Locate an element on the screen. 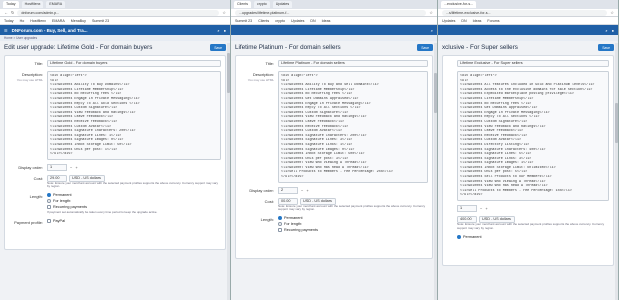 This screenshot has height=300, width=619. tab: Hostfilenx is located at coordinates (32, 4).